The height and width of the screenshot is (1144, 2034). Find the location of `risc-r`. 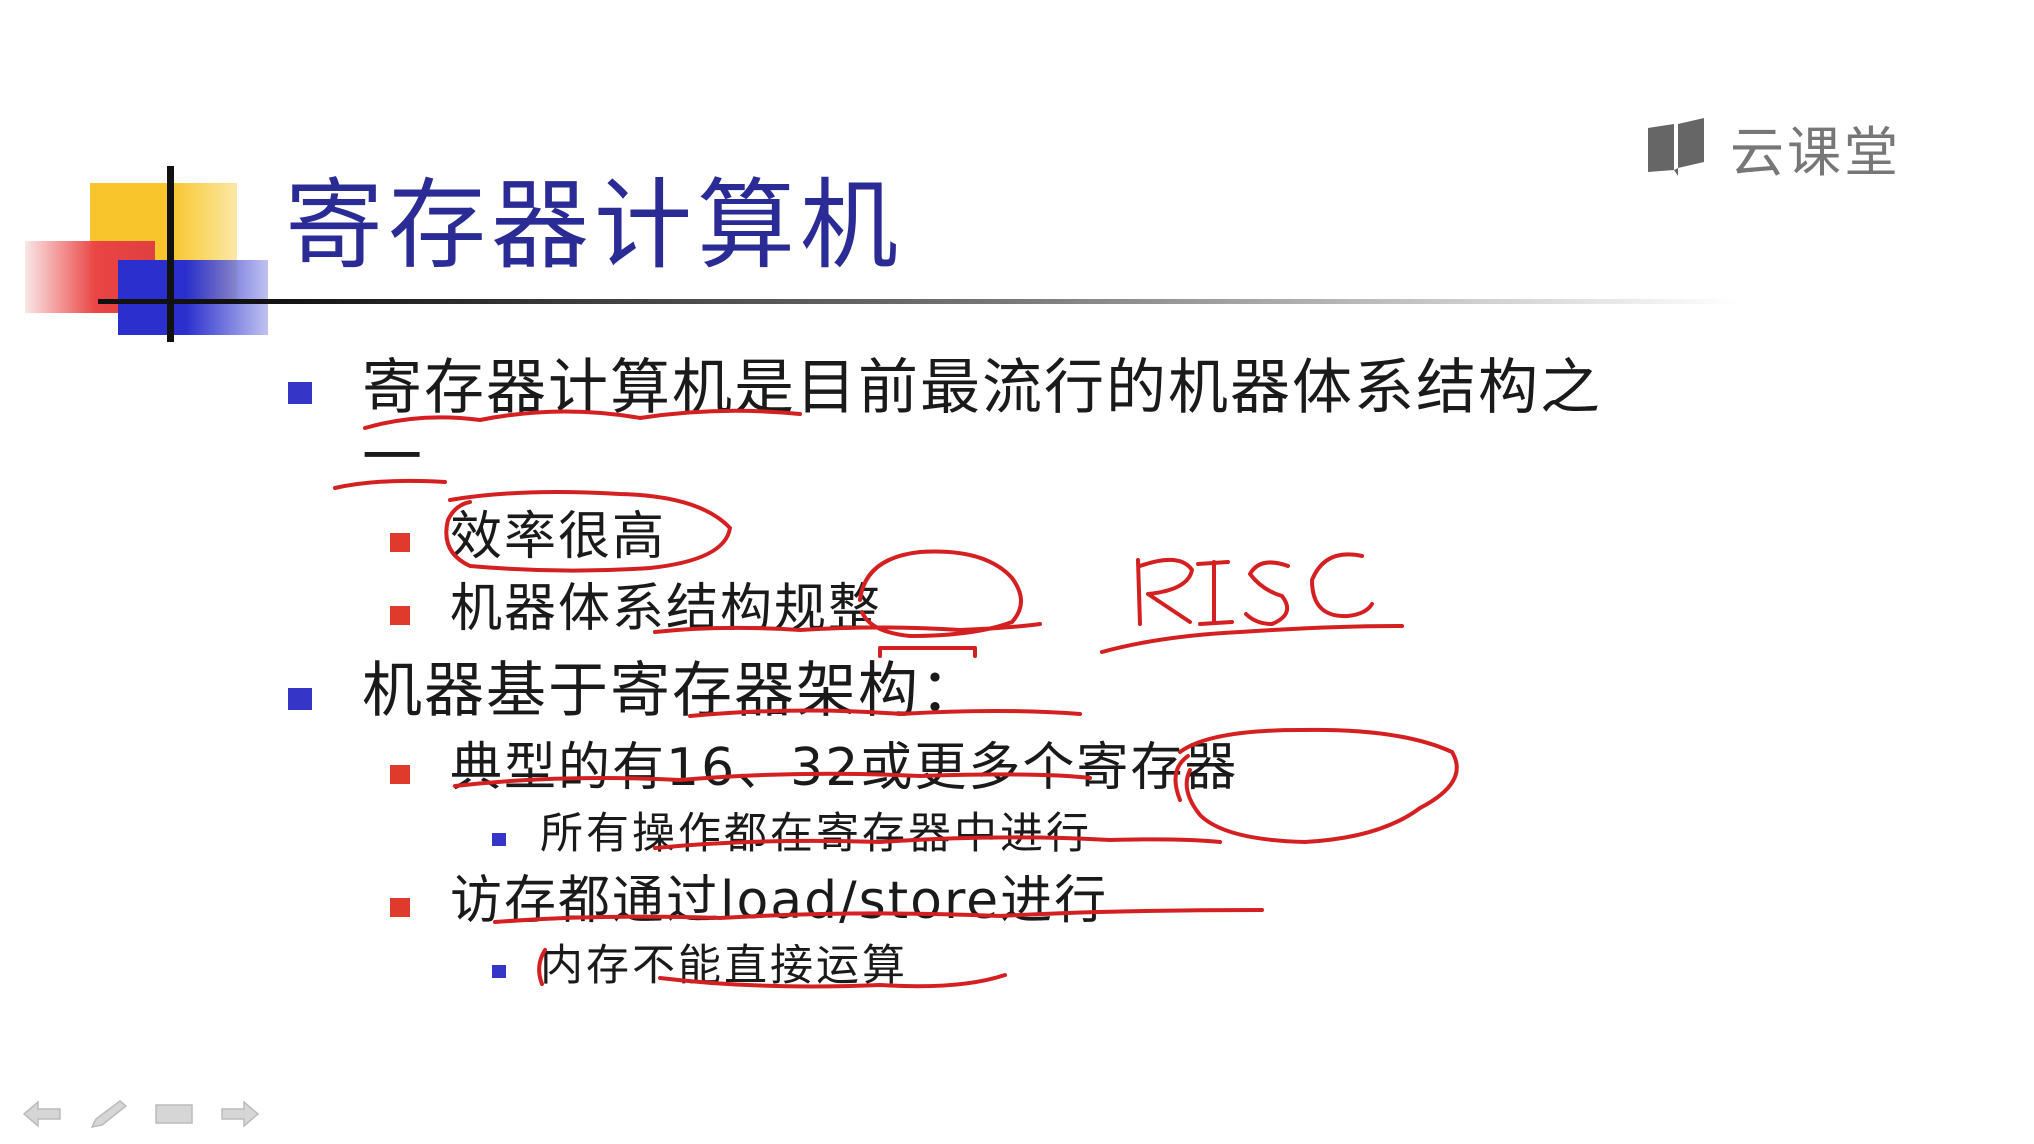

risc-r is located at coordinates (1165, 592).